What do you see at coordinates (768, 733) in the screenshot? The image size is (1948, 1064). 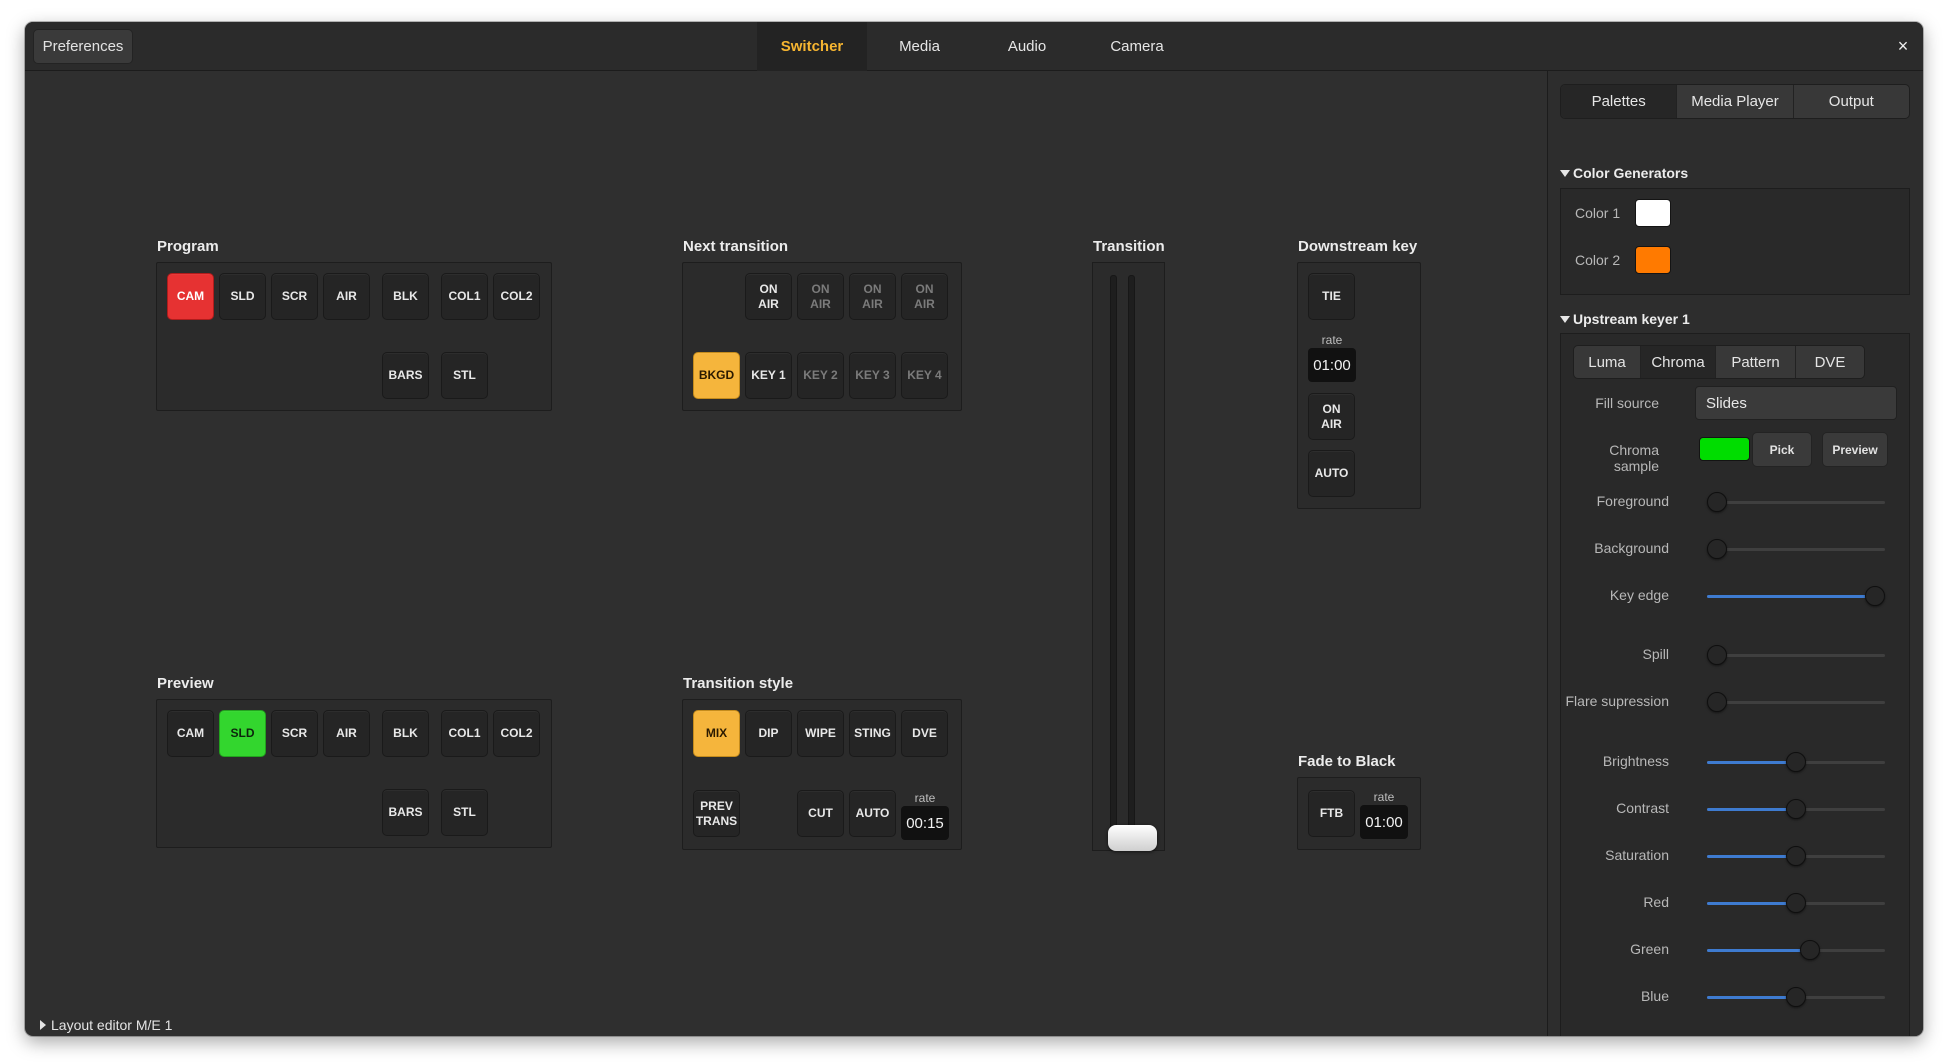 I see `style-dip-button: DIP` at bounding box center [768, 733].